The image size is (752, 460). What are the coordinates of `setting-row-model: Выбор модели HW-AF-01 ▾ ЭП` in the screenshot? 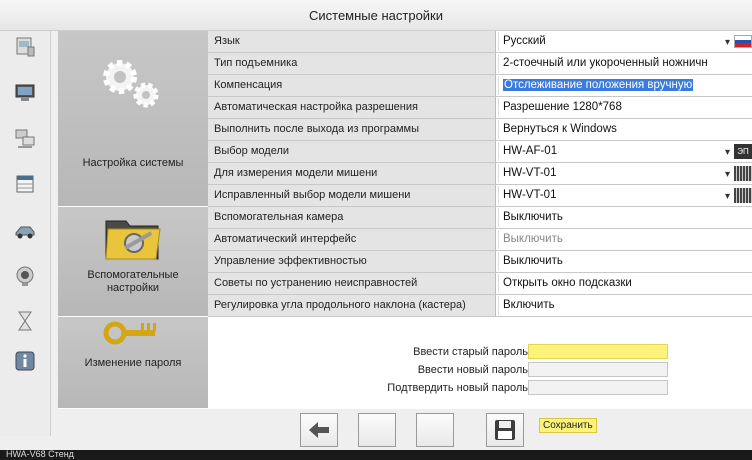 It's located at (480, 152).